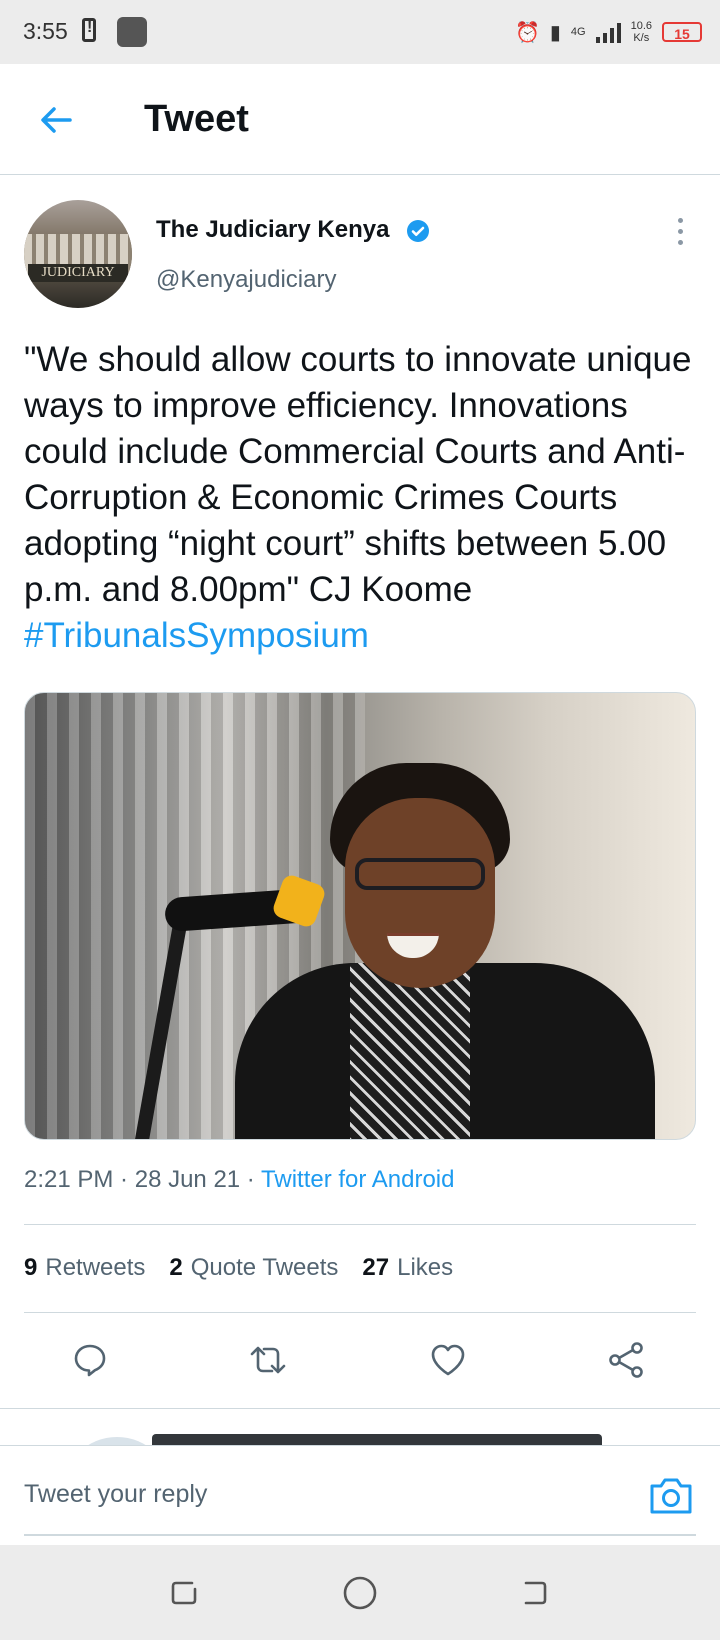 The height and width of the screenshot is (1640, 720). I want to click on tweet-stats: 9 Retweets 2 Quote Tweets 27 Likes, so click(238, 1268).